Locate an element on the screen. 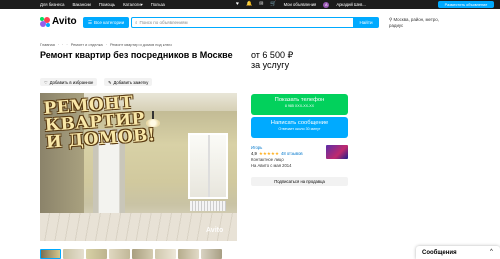 This screenshot has width=500, height=259. avito-logo: Avito is located at coordinates (58, 21).